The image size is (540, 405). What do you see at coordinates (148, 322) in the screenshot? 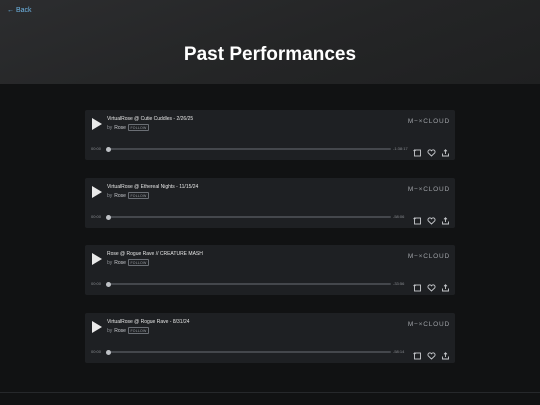
I see `track-title: VirtualRose @ Rogue Rave - 8/31/24` at bounding box center [148, 322].